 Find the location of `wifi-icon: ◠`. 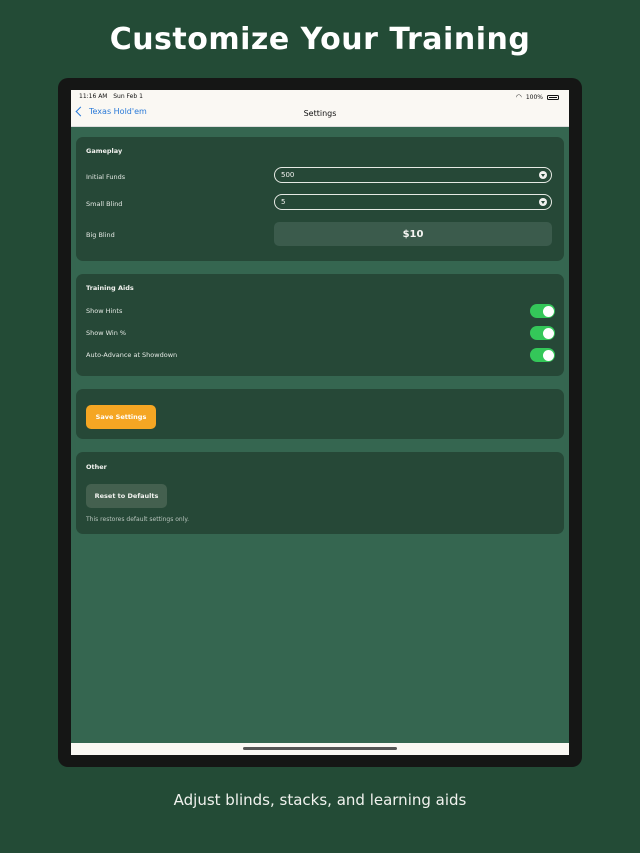

wifi-icon: ◠ is located at coordinates (518, 97).